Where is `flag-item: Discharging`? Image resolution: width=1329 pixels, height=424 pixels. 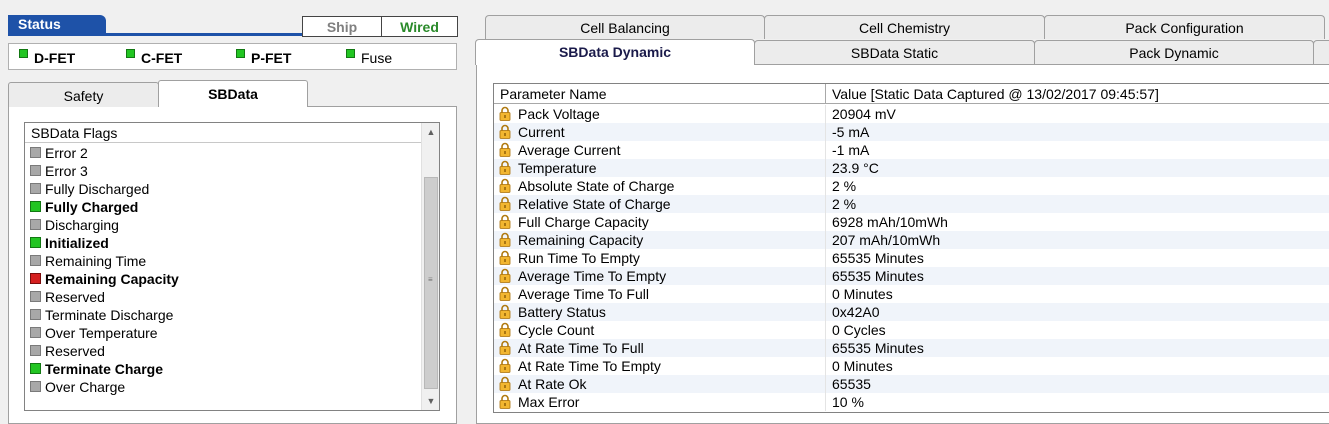 flag-item: Discharging is located at coordinates (223, 225).